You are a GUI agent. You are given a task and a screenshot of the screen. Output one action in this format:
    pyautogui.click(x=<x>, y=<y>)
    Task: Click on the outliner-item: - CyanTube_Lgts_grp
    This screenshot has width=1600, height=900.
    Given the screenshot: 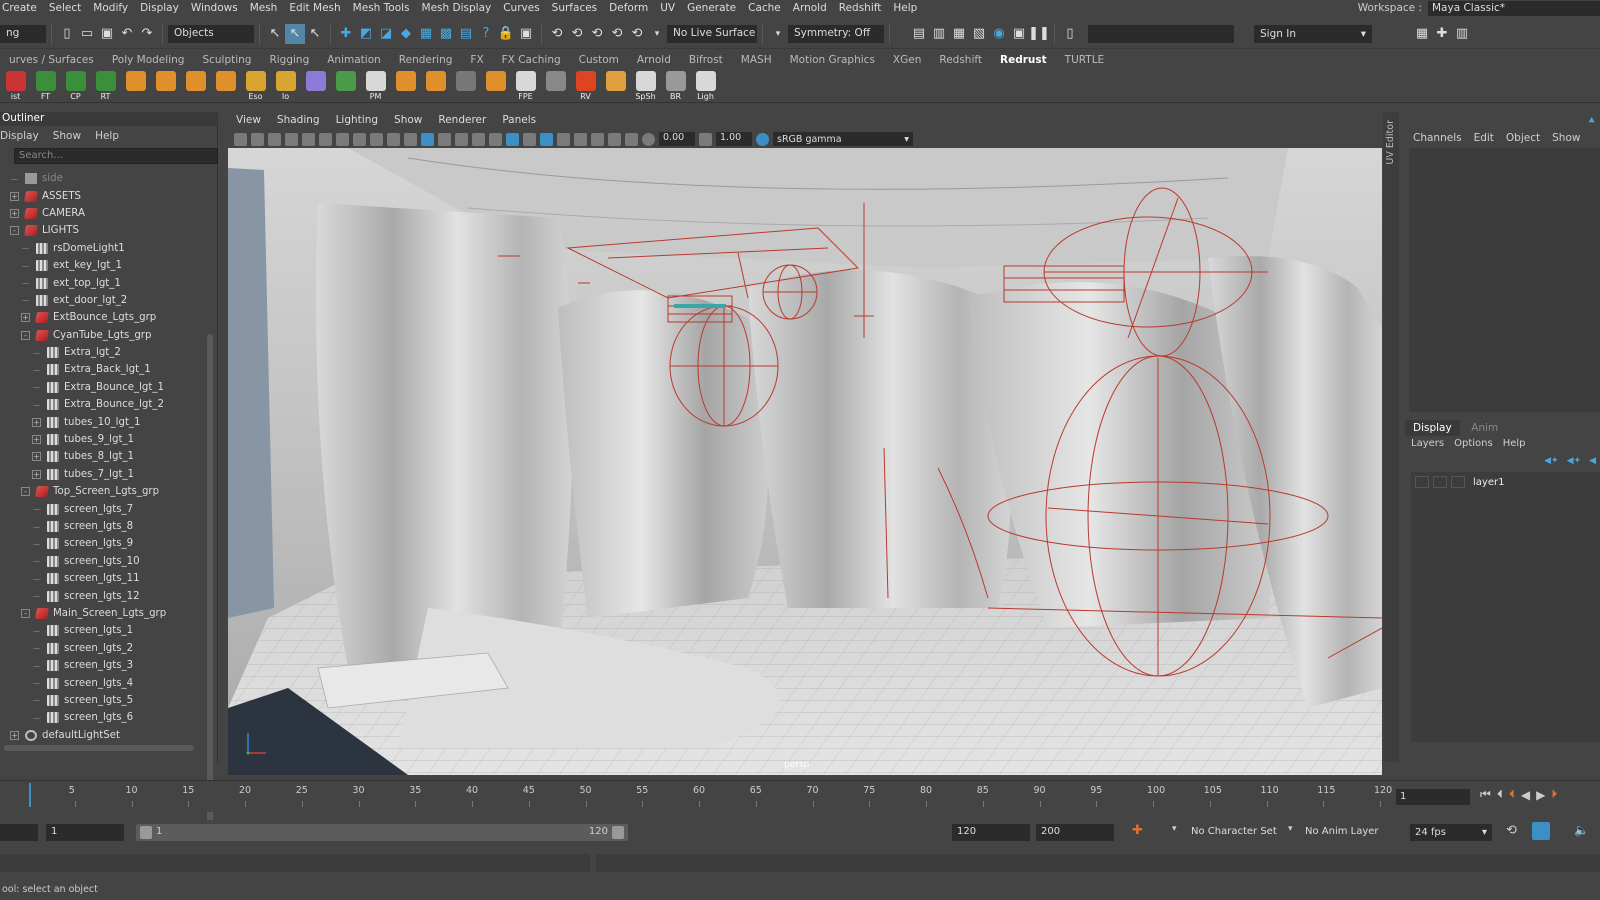 What is the action you would take?
    pyautogui.click(x=105, y=335)
    